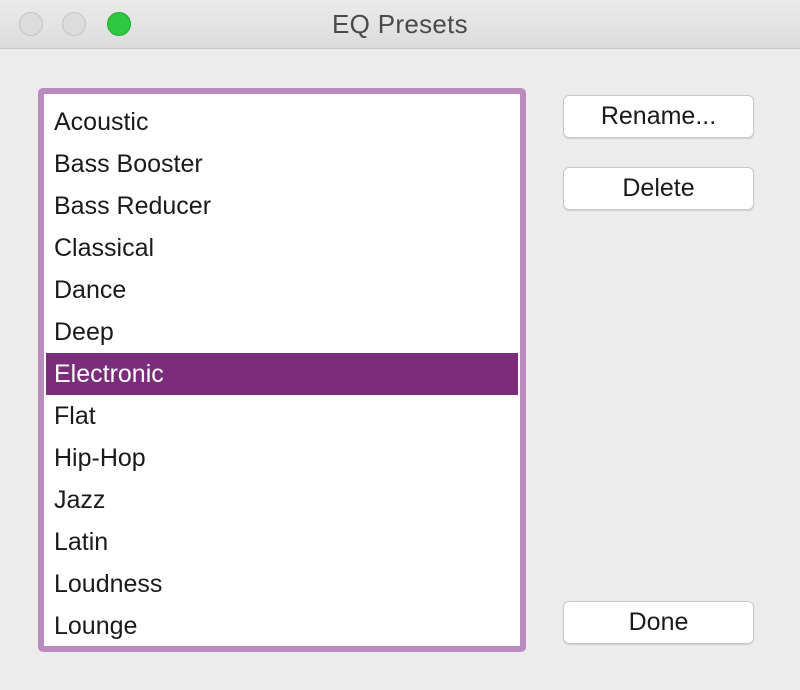  I want to click on preset-item-electronic: Electronic, so click(282, 374).